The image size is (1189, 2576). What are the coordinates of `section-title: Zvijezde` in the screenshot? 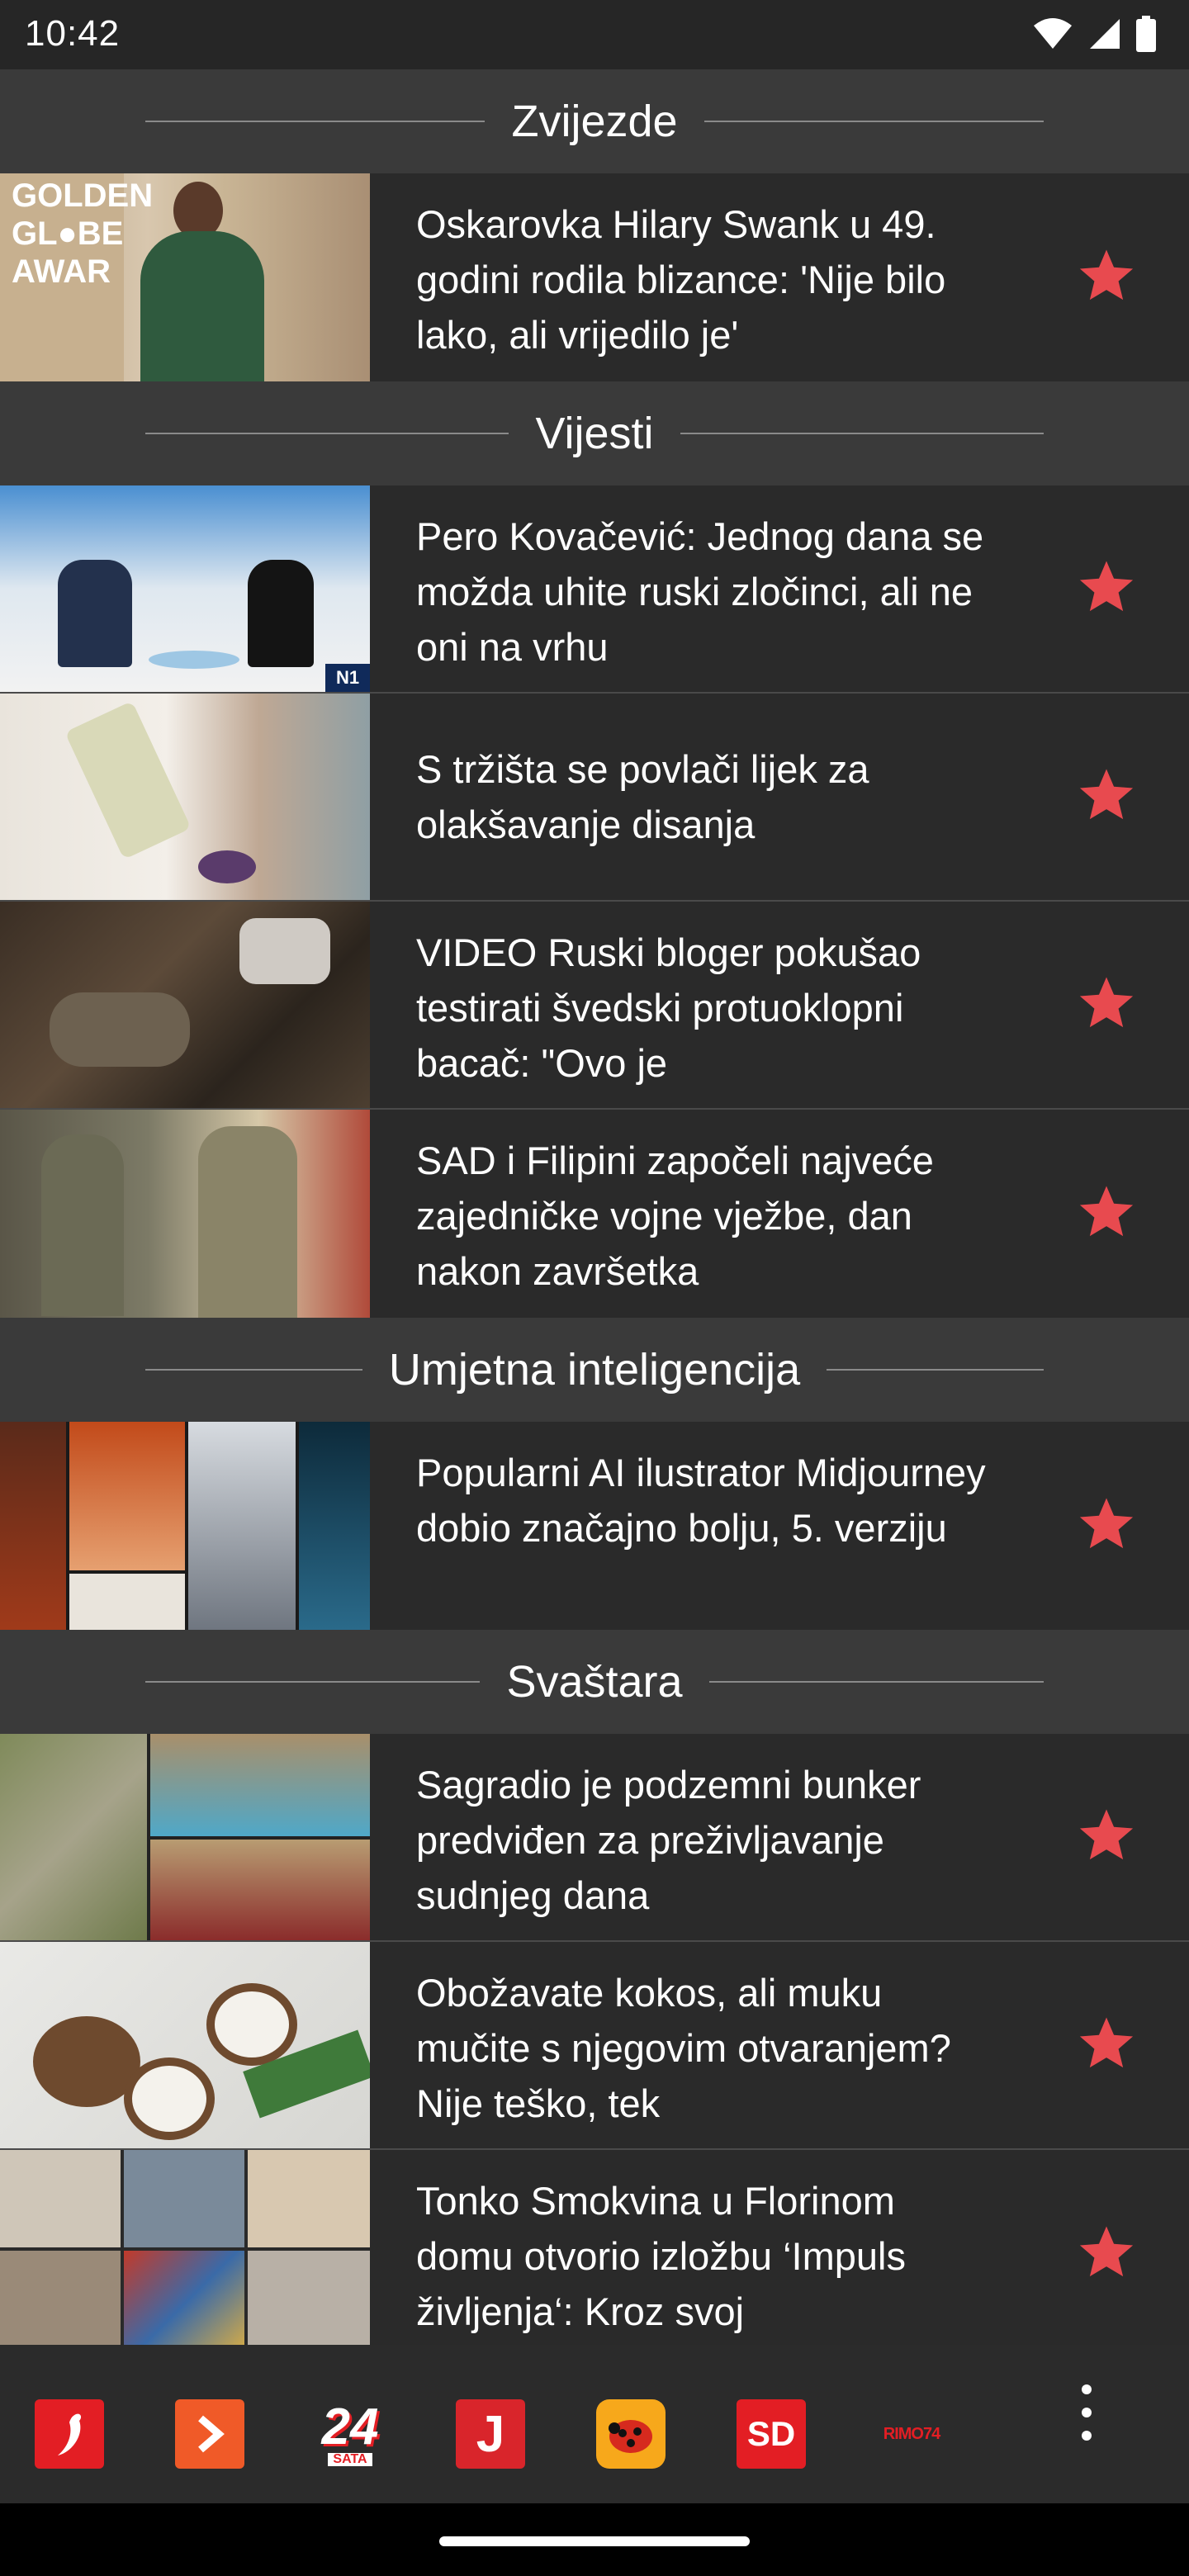 It's located at (594, 121).